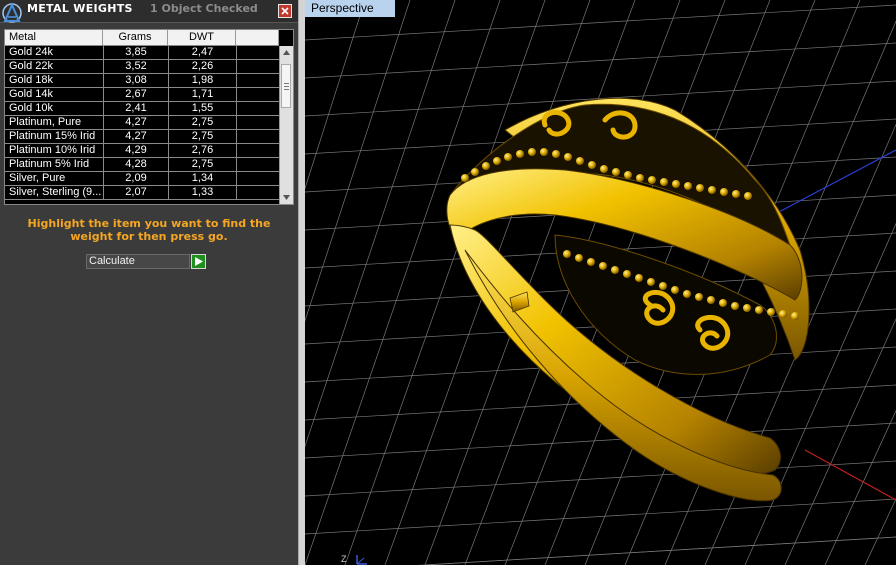 Image resolution: width=896 pixels, height=565 pixels. I want to click on metal-cell: Gold 14k, so click(31, 94).